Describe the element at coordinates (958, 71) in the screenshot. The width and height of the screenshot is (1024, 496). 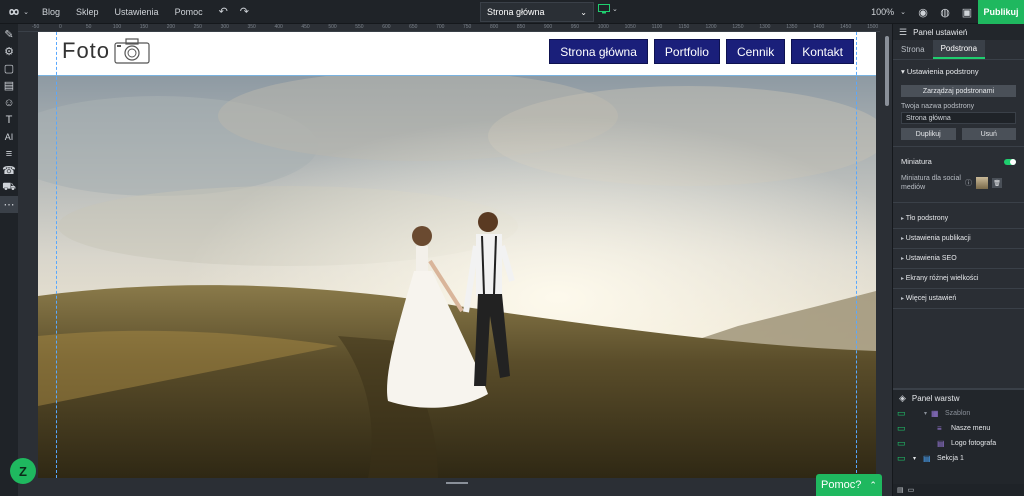
I see `subpage-settings-title: ▾ Ustawienia podstrony` at that location.